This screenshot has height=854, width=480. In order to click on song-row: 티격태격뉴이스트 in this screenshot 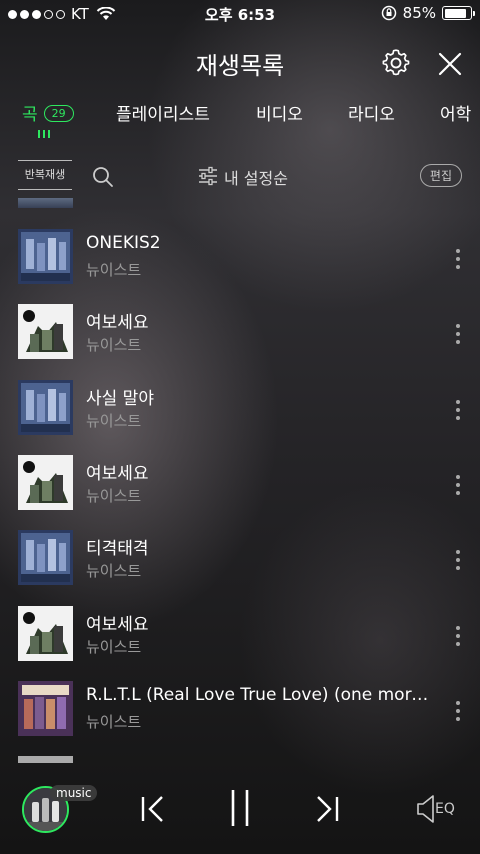, I will do `click(240, 567)`.